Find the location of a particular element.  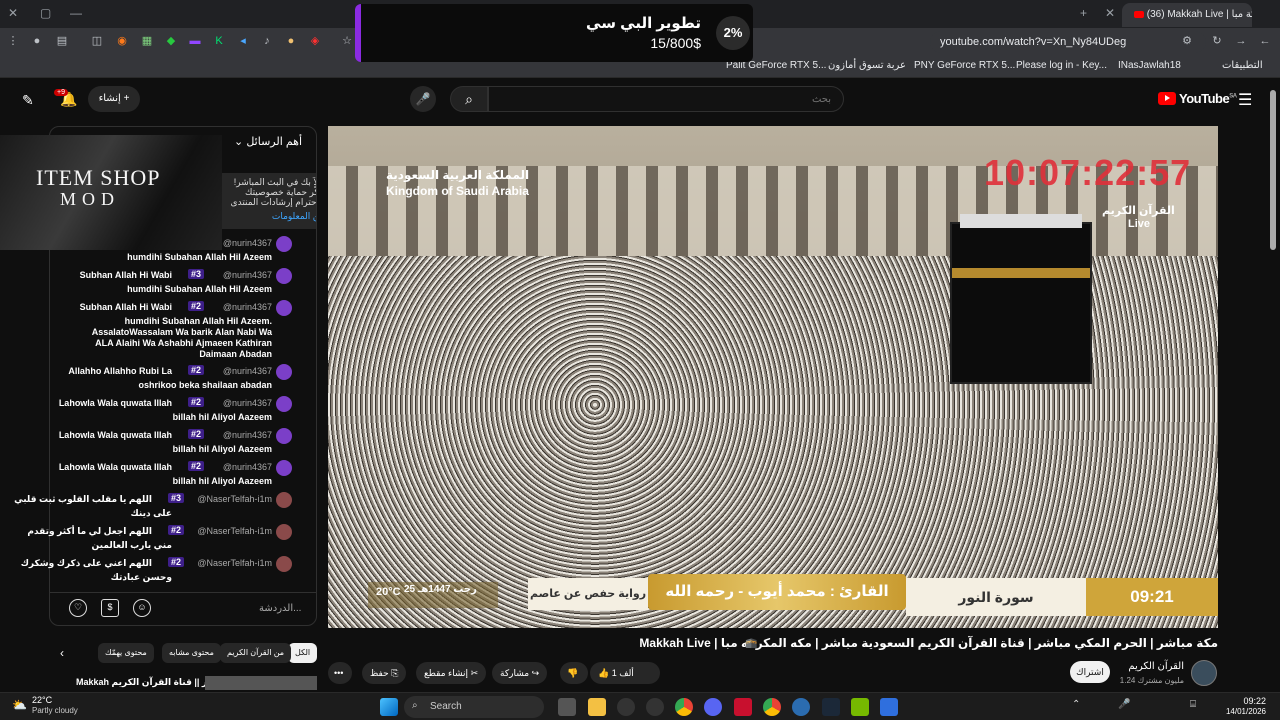

extension-icon: ▬ is located at coordinates (195, 41).